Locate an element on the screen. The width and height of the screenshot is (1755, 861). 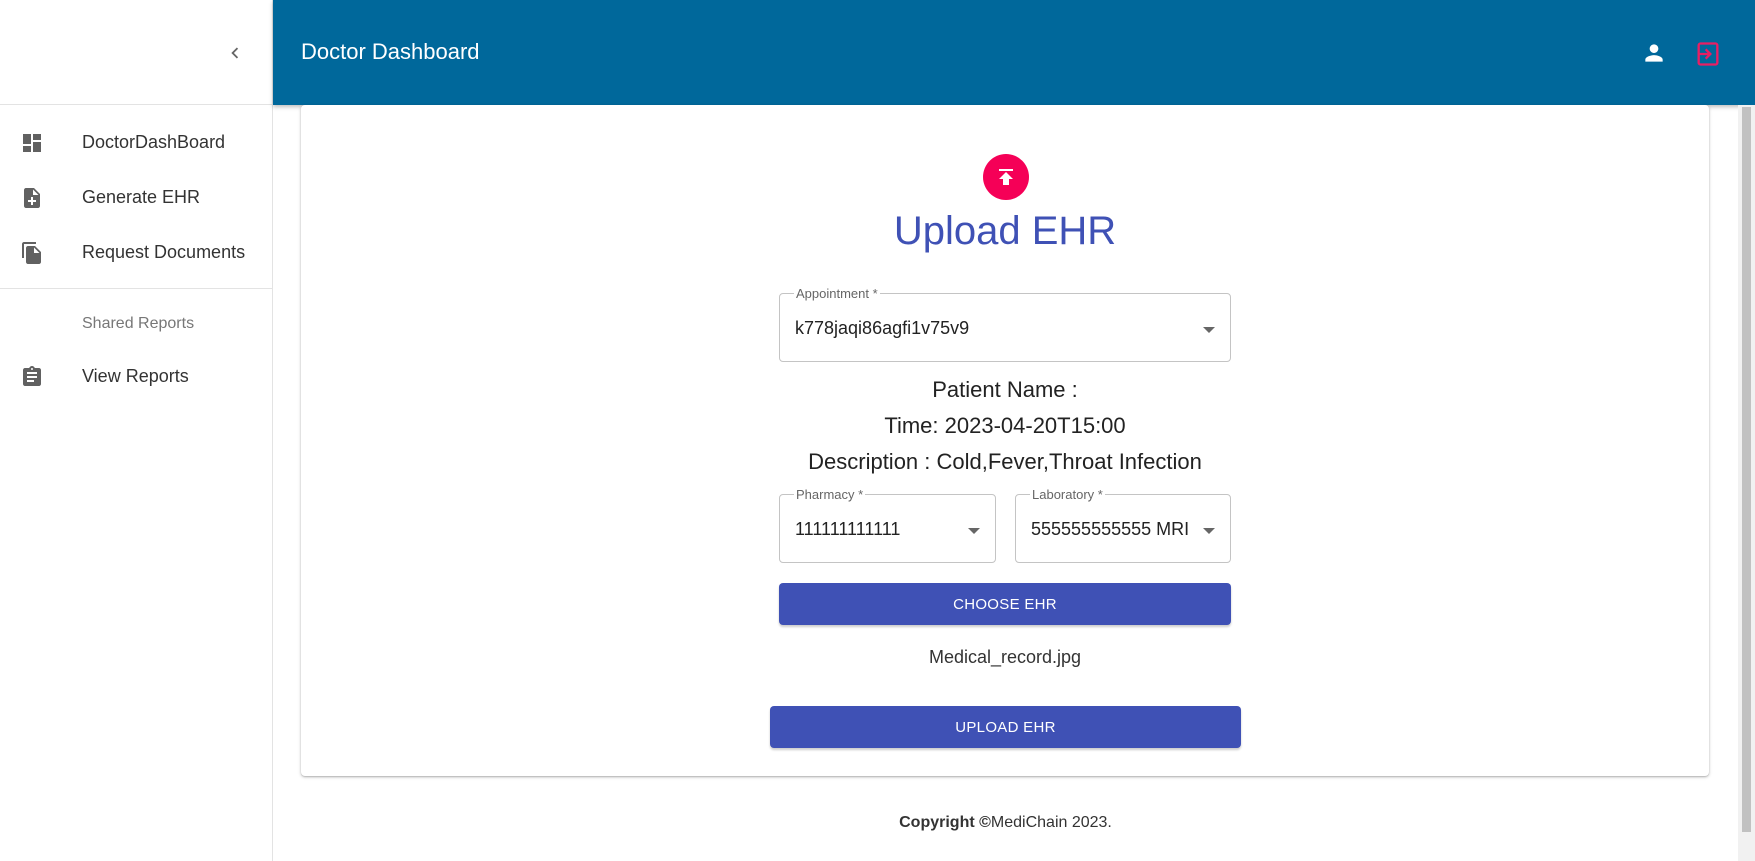
appointment-time: Time: 2023-04-20T15:00 is located at coordinates (1005, 425).